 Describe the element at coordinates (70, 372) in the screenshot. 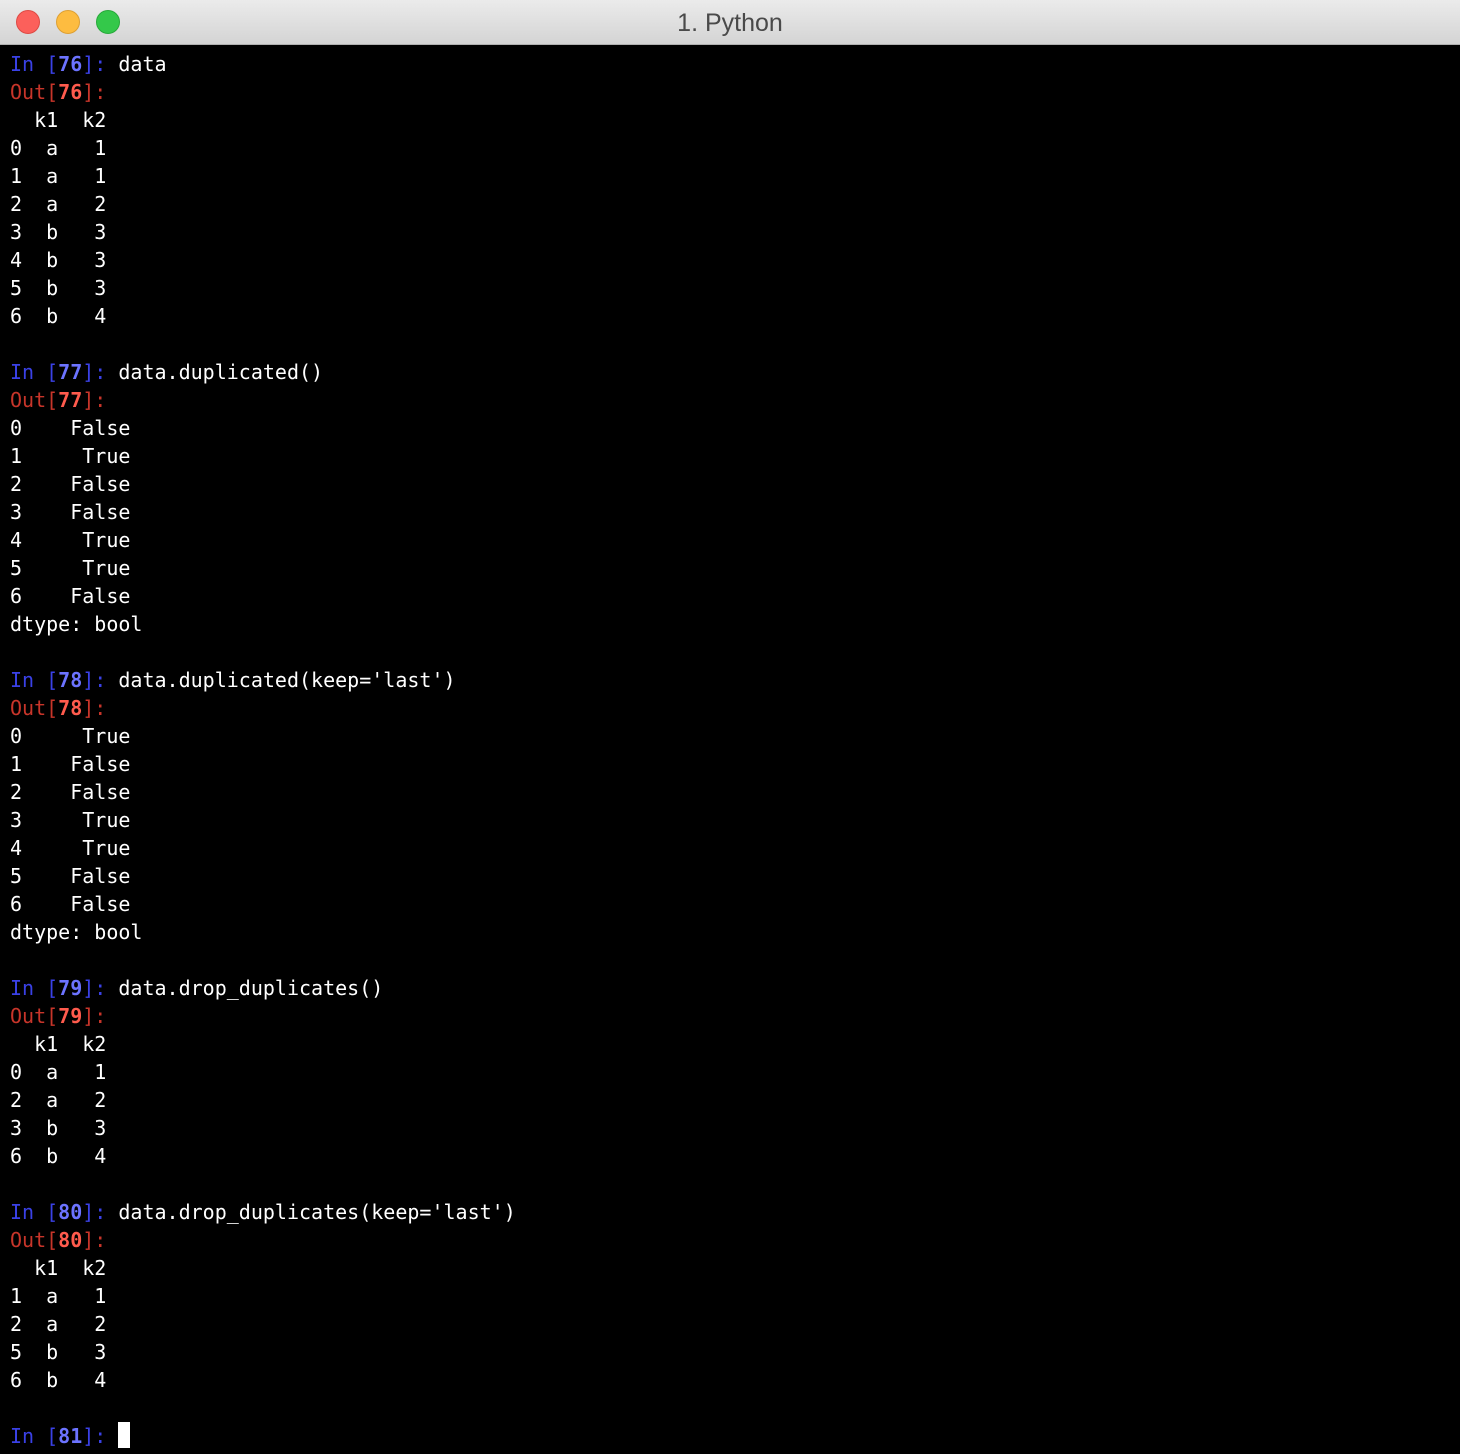

I see `in-prompt-number: 77` at that location.